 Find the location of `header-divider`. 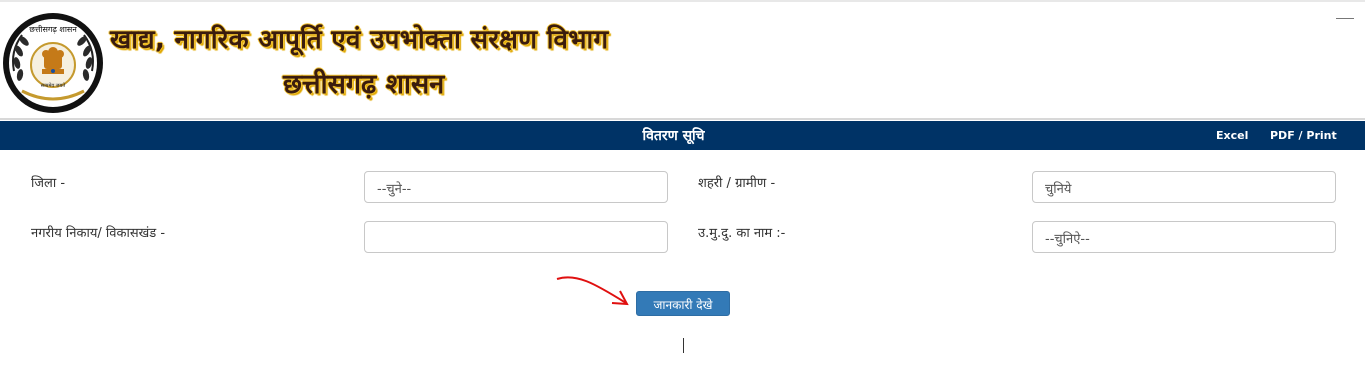

header-divider is located at coordinates (682, 119).